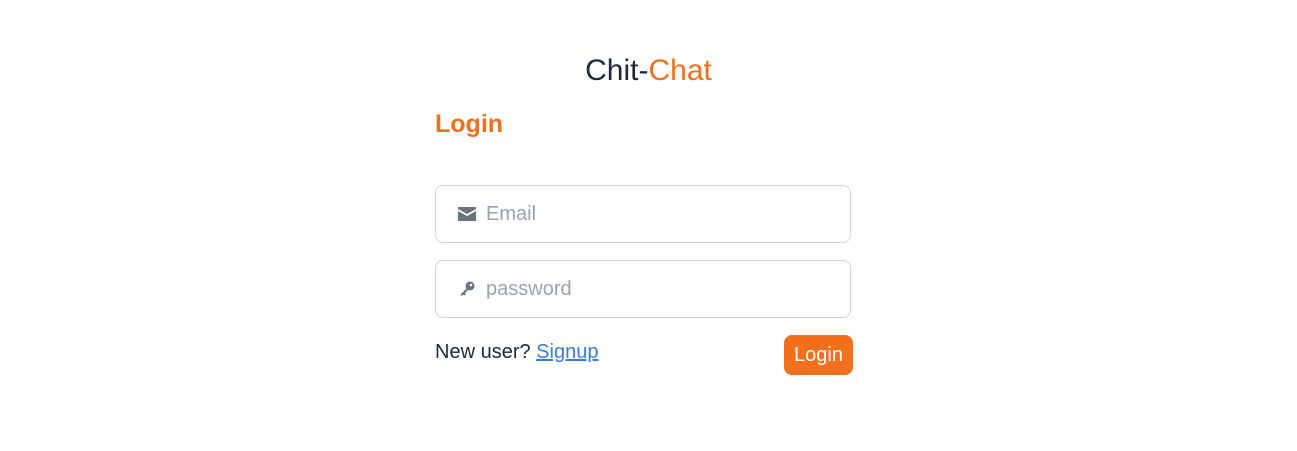 Image resolution: width=1297 pixels, height=451 pixels. I want to click on login-button: Login, so click(818, 355).